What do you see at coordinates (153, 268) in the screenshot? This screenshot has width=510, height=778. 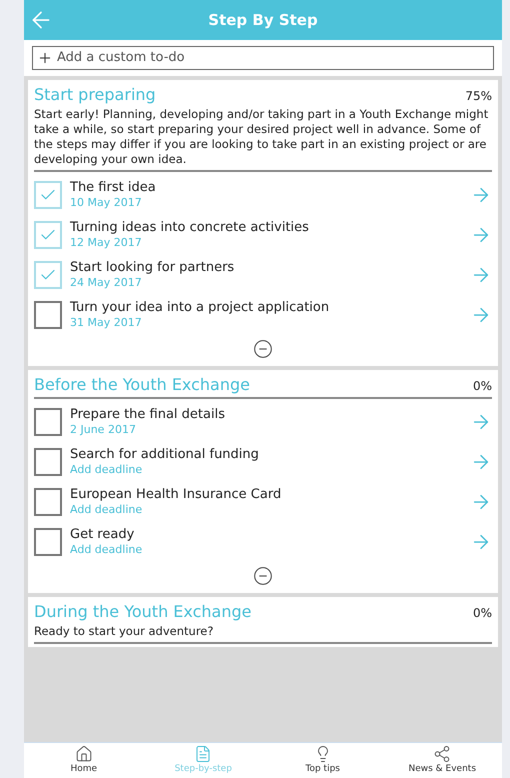 I see `task-title: Start looking for partners` at bounding box center [153, 268].